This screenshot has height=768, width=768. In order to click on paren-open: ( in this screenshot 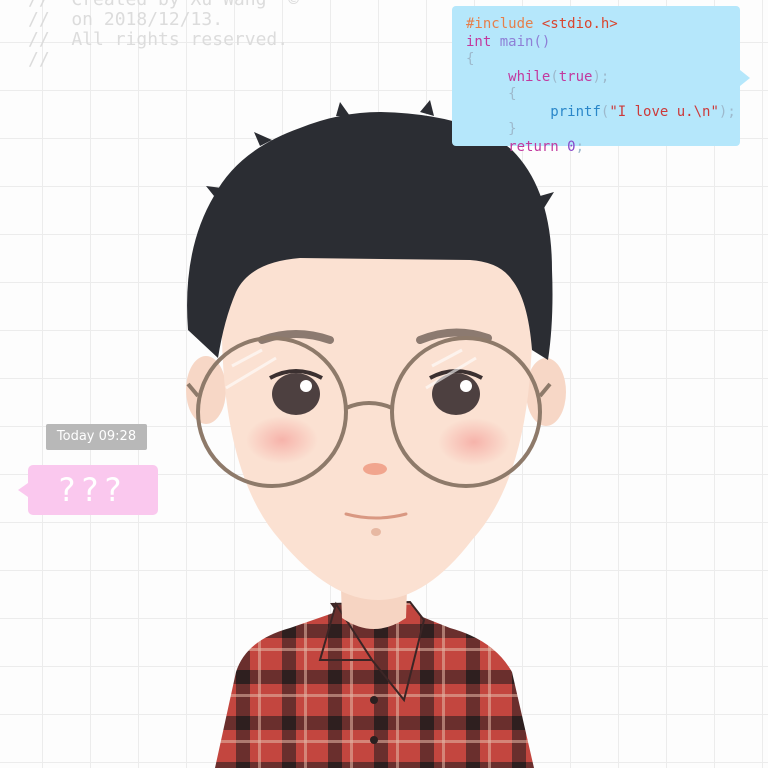, I will do `click(554, 76)`.